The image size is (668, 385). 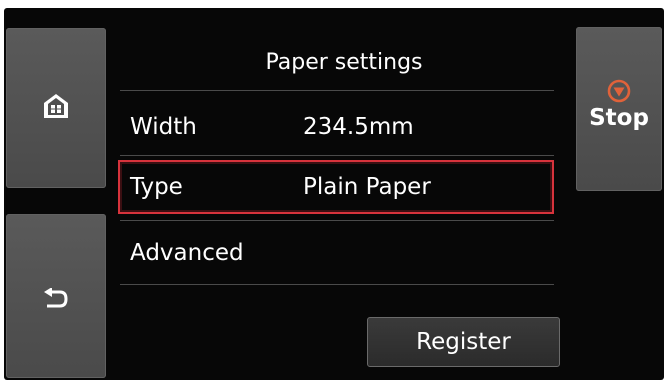 What do you see at coordinates (337, 90) in the screenshot?
I see `title-divider` at bounding box center [337, 90].